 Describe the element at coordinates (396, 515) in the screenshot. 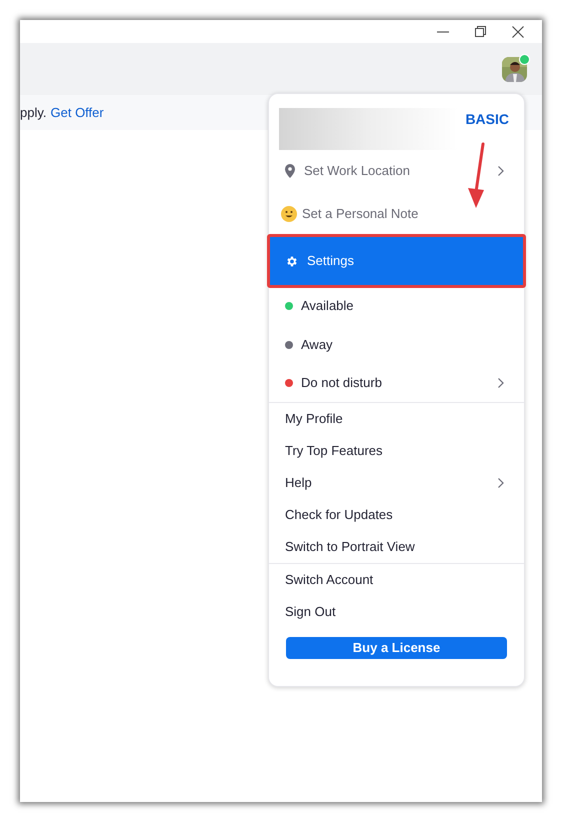

I see `menu-item: Check for Updates` at that location.